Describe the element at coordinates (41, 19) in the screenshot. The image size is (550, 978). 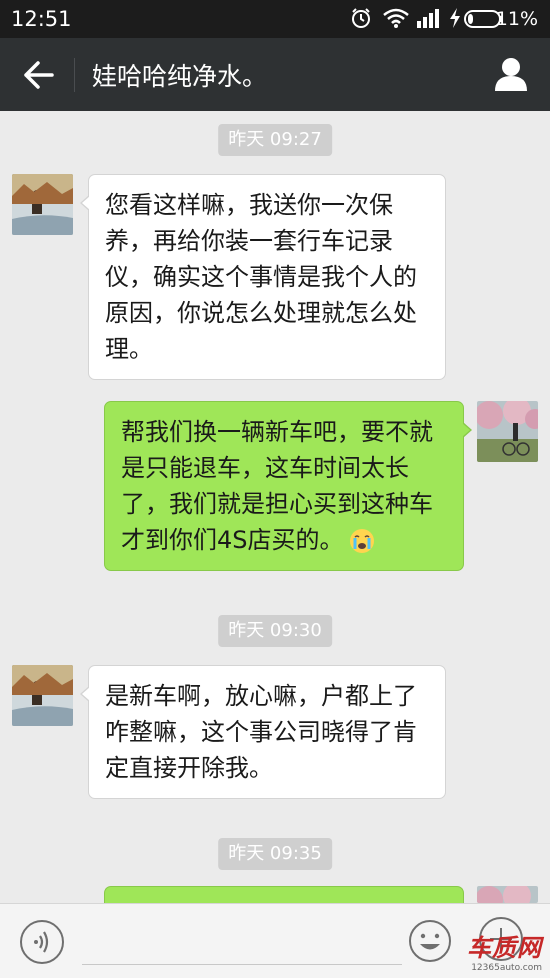
I see `status-time: 12:51` at that location.